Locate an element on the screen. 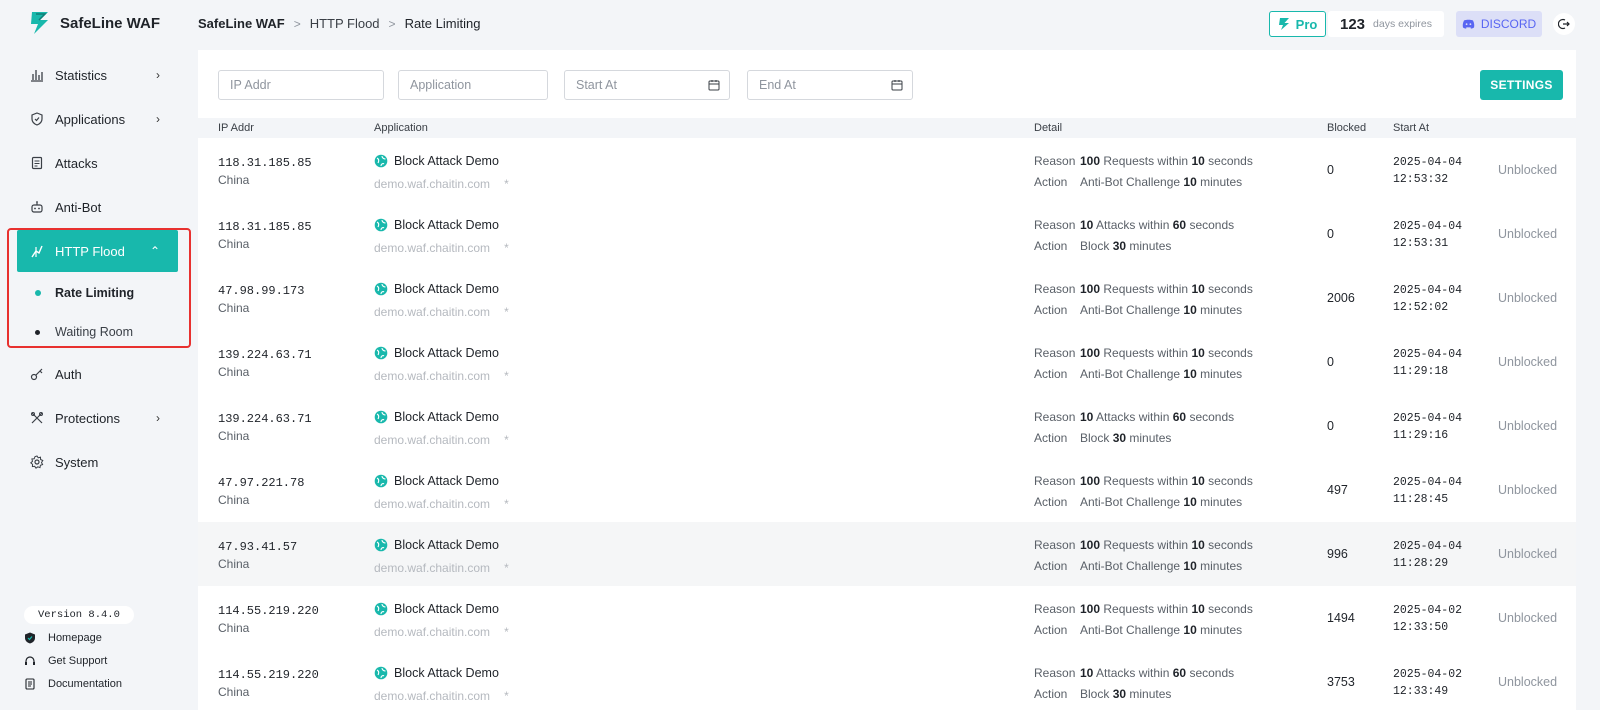 The height and width of the screenshot is (710, 1600). logout-icon is located at coordinates (1564, 24).